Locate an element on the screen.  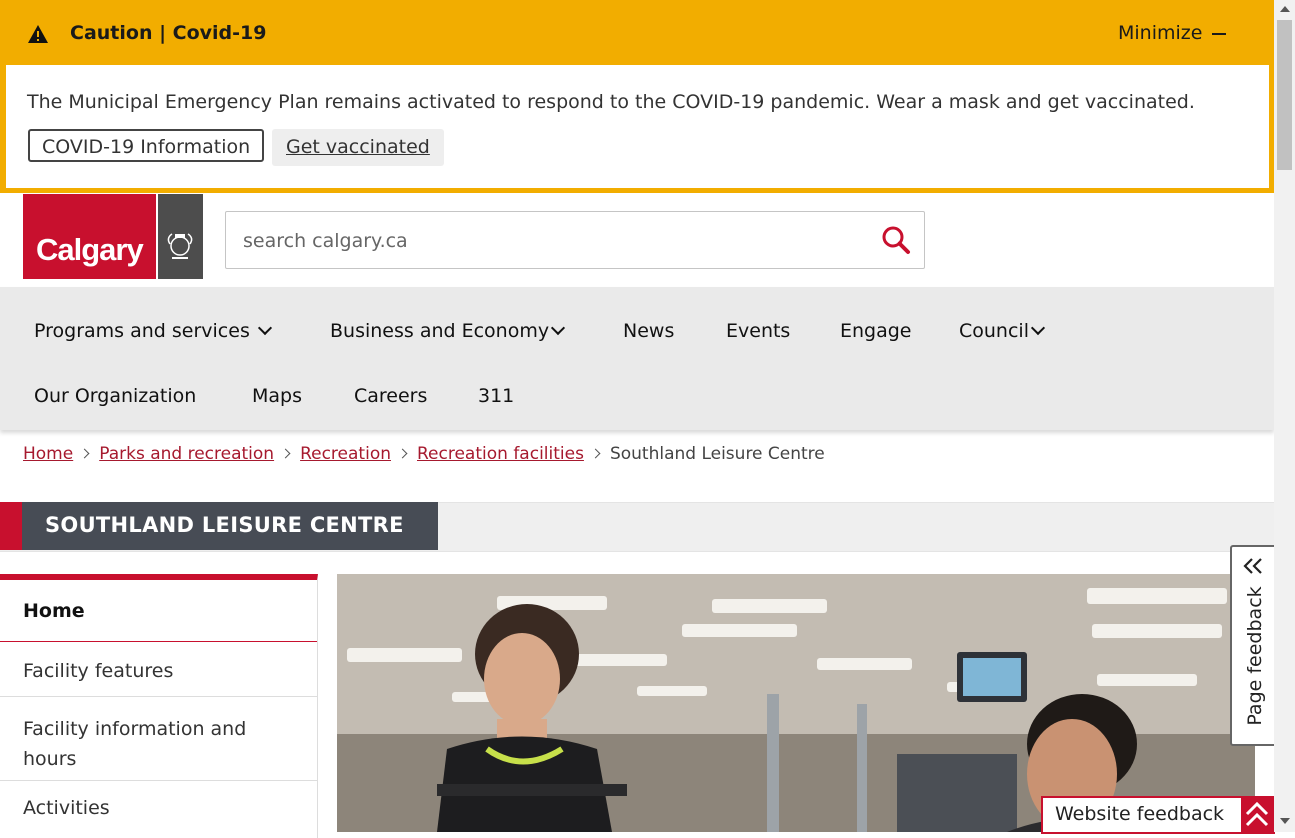
nav-programs-and-services: Programs and services is located at coordinates (153, 331).